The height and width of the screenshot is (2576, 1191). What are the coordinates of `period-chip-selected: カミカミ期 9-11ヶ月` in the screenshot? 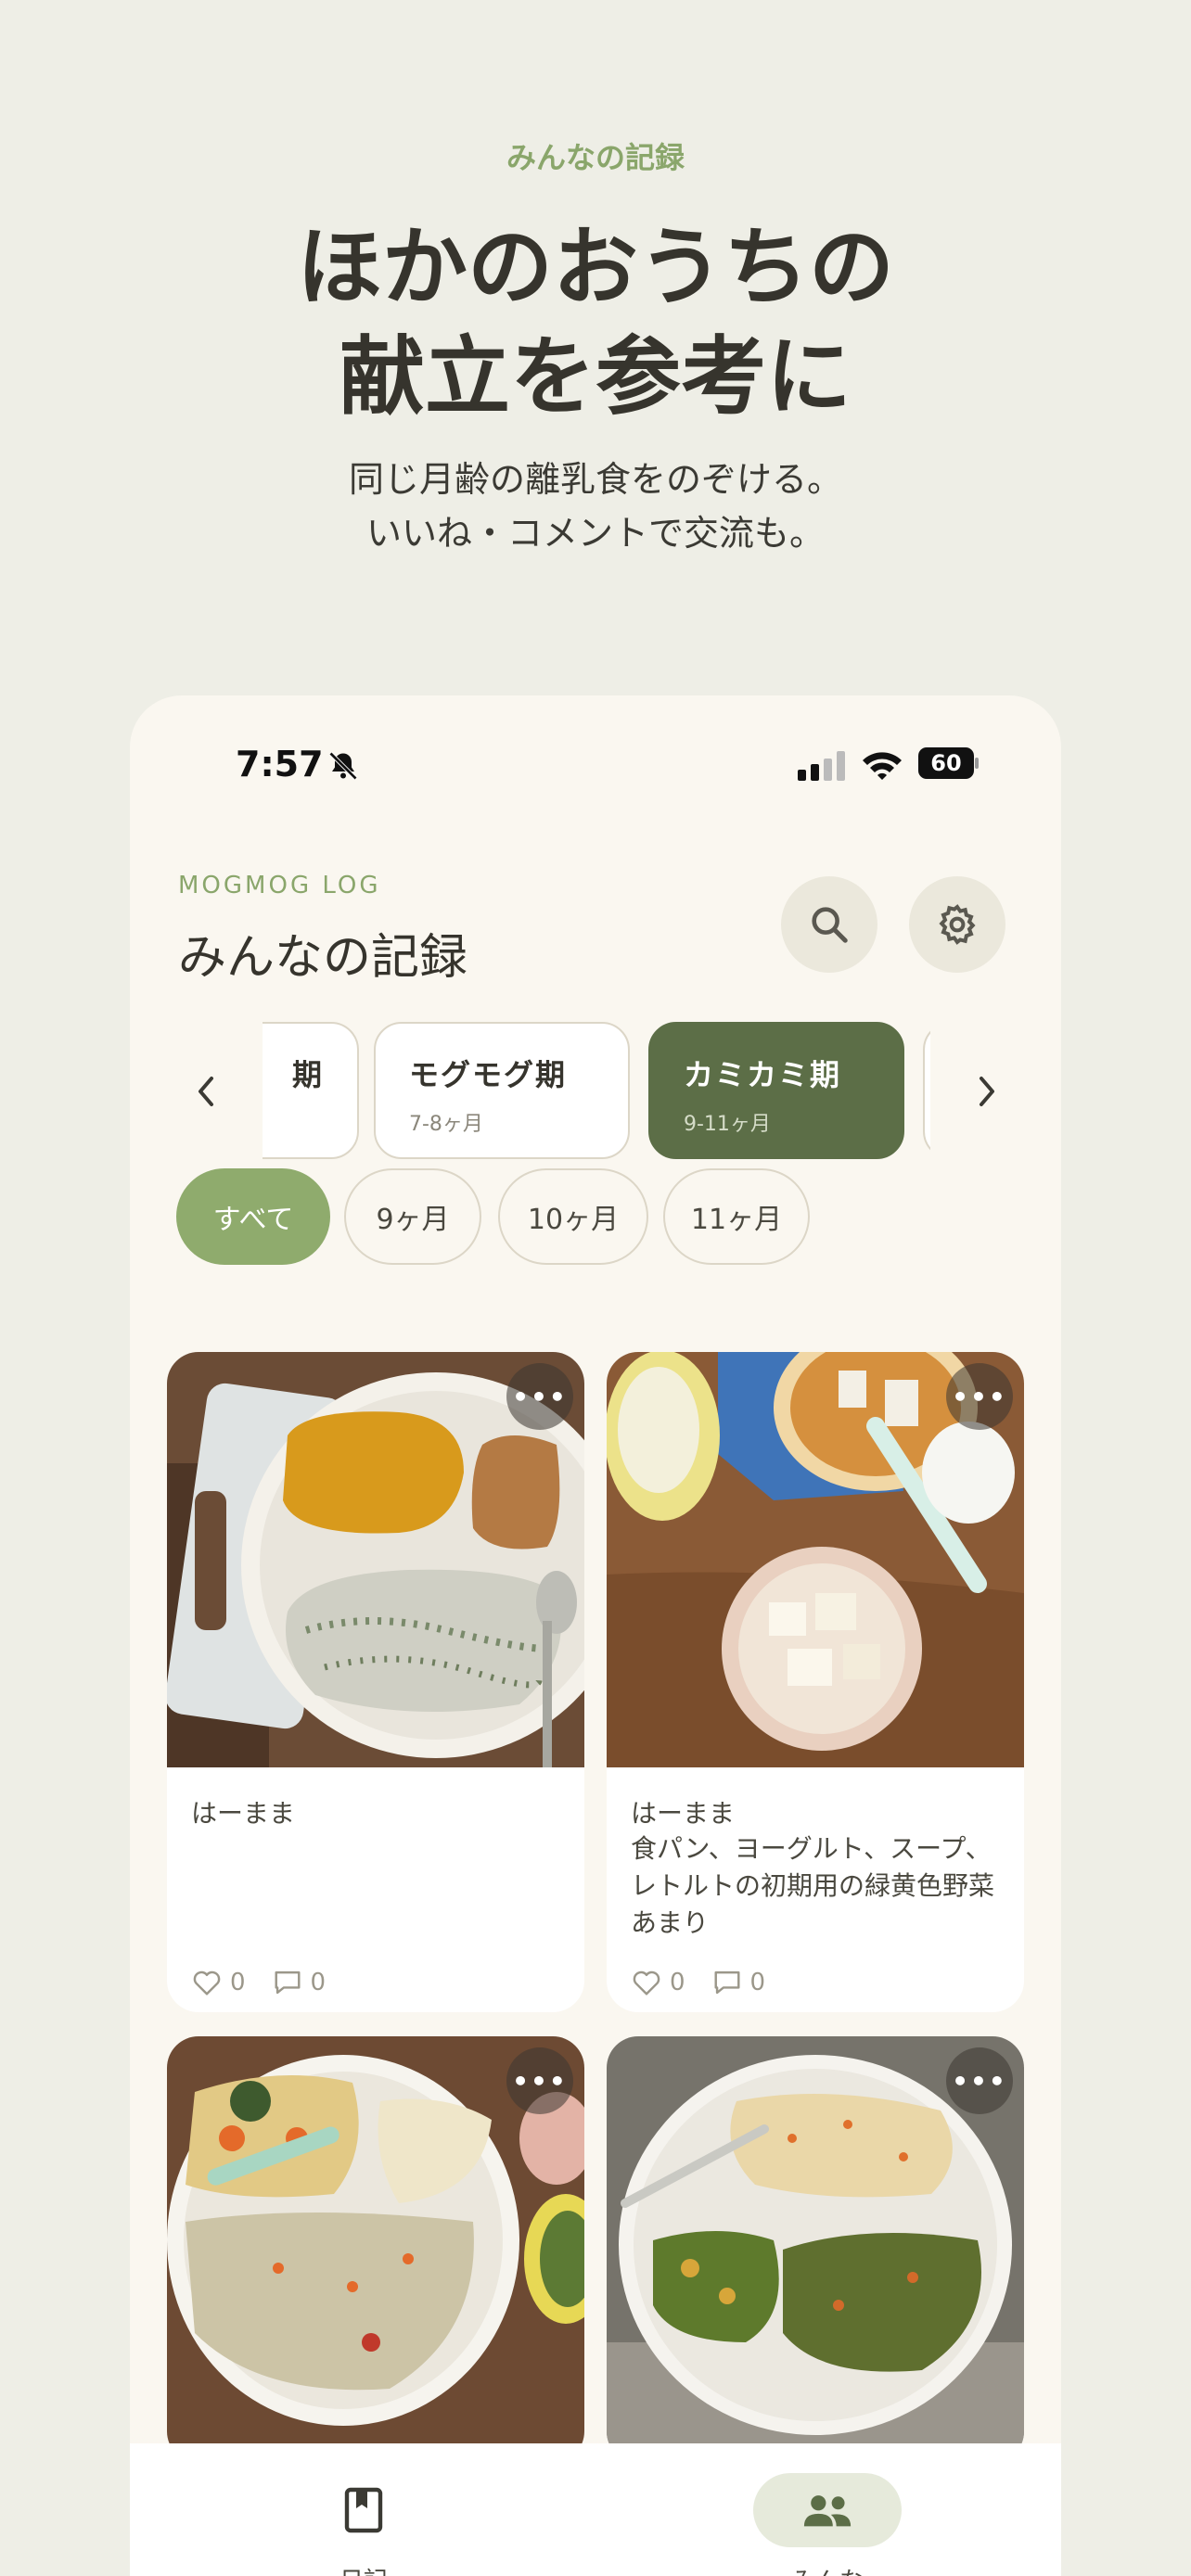 It's located at (776, 1090).